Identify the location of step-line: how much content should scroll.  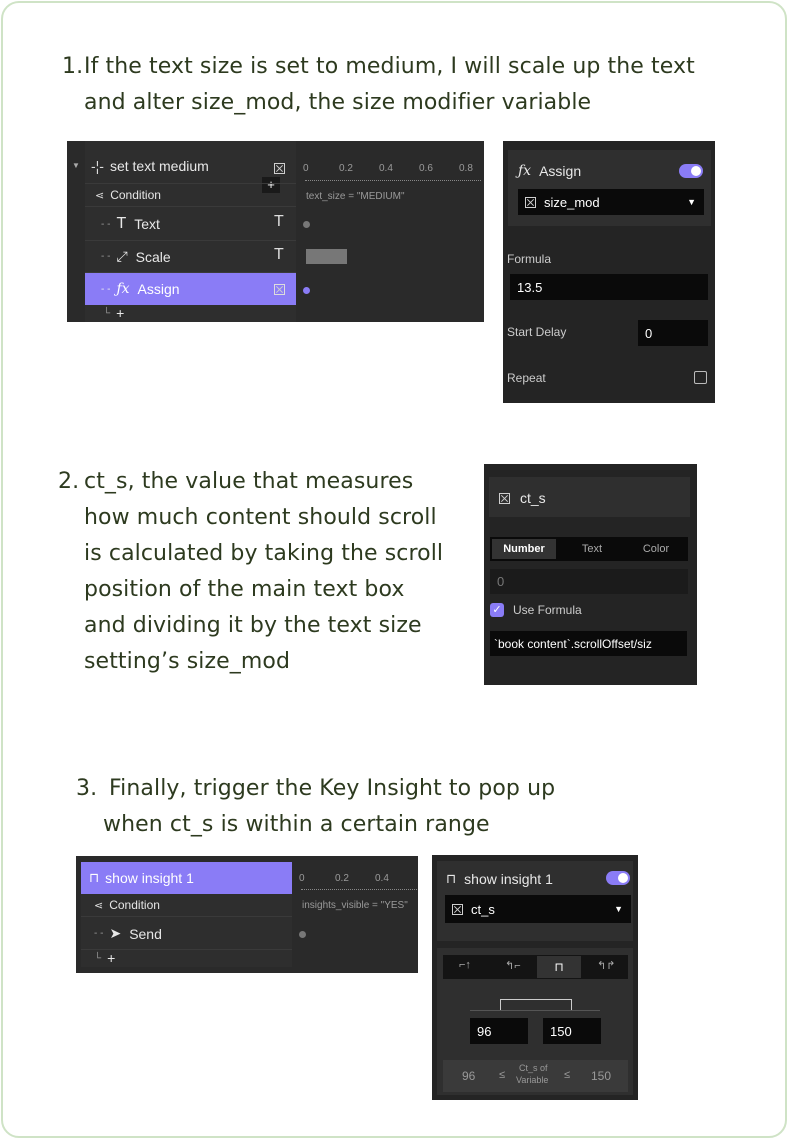
(260, 517).